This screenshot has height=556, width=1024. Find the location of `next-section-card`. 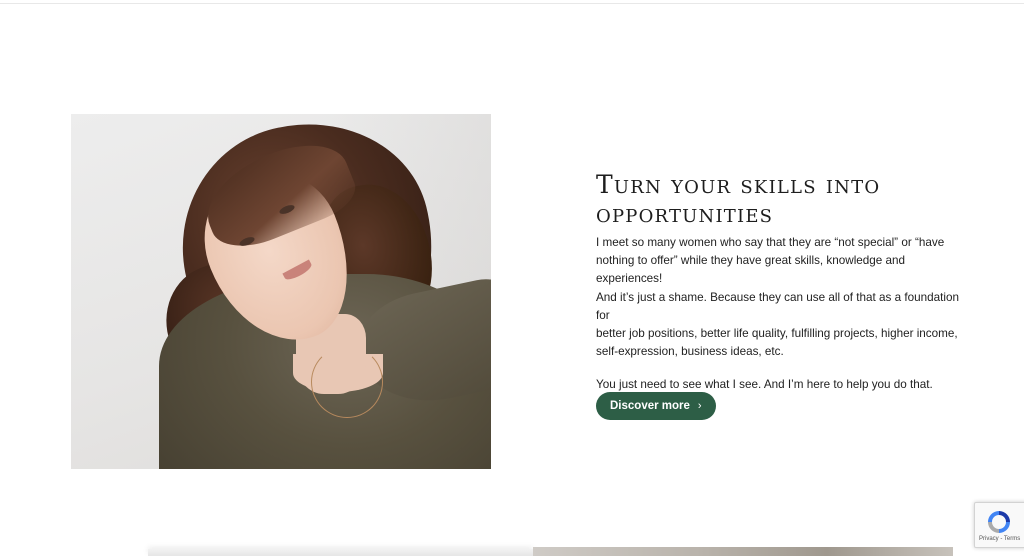

next-section-card is located at coordinates (340, 552).